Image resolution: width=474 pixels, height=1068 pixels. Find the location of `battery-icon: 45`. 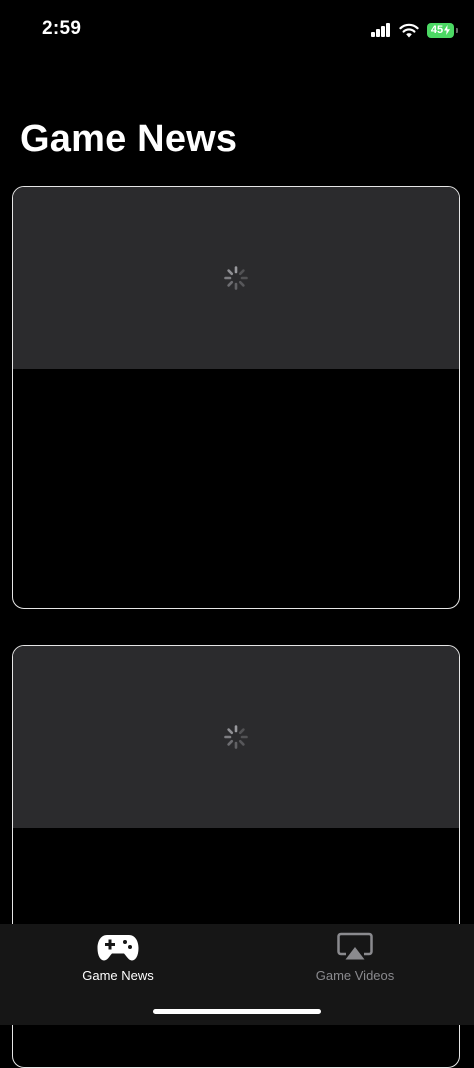

battery-icon: 45 is located at coordinates (442, 30).